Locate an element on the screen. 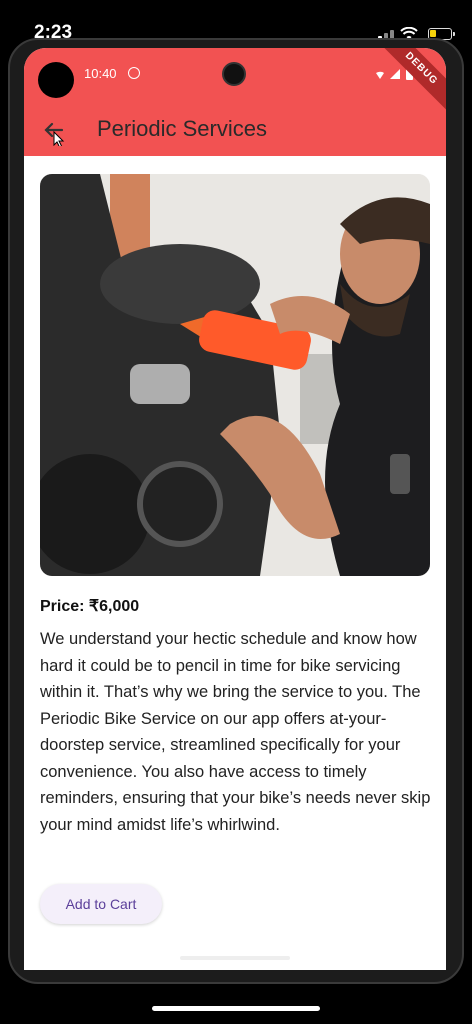 Image resolution: width=472 pixels, height=1024 pixels. page-title: Periodic Services is located at coordinates (182, 128).